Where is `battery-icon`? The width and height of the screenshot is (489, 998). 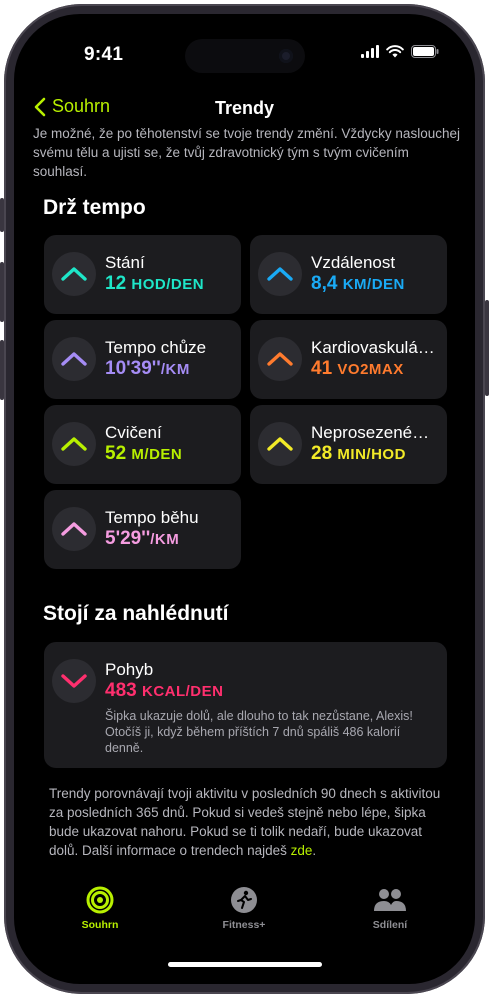
battery-icon is located at coordinates (425, 51).